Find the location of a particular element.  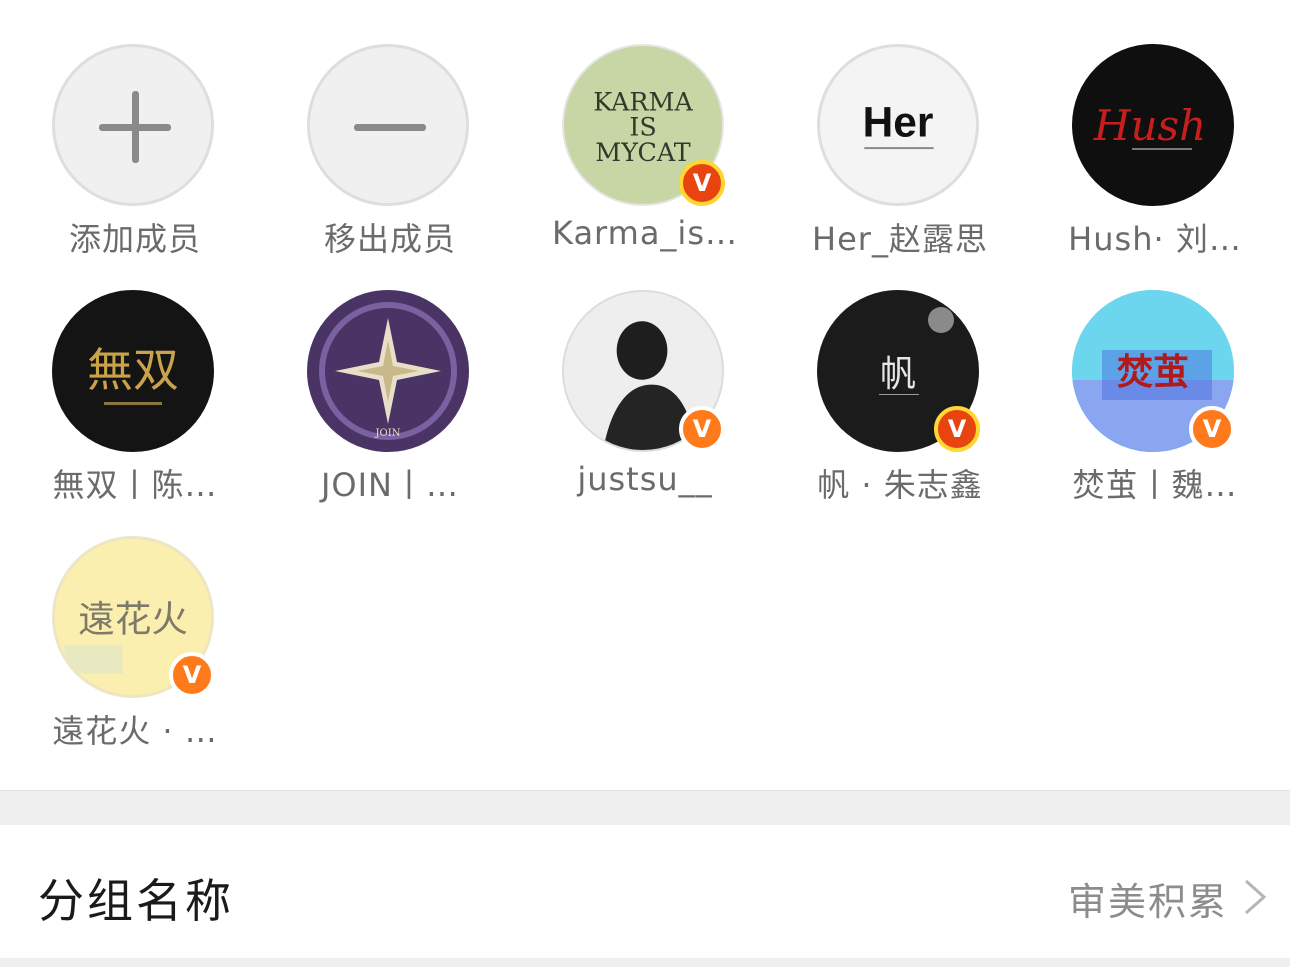

bottom-divider is located at coordinates (645, 962).